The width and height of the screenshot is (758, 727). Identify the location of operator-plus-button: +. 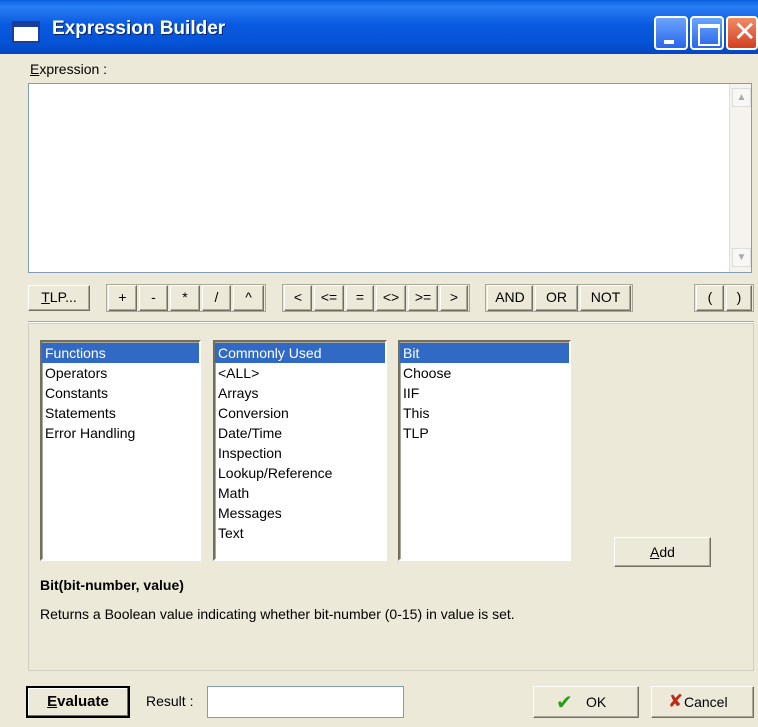
(122, 298).